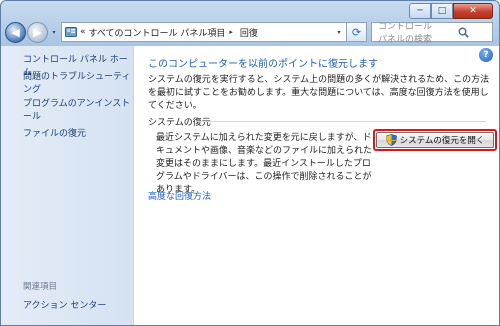 Image resolution: width=500 pixels, height=326 pixels. I want to click on recent-pages-dropdown: ▾, so click(54, 32).